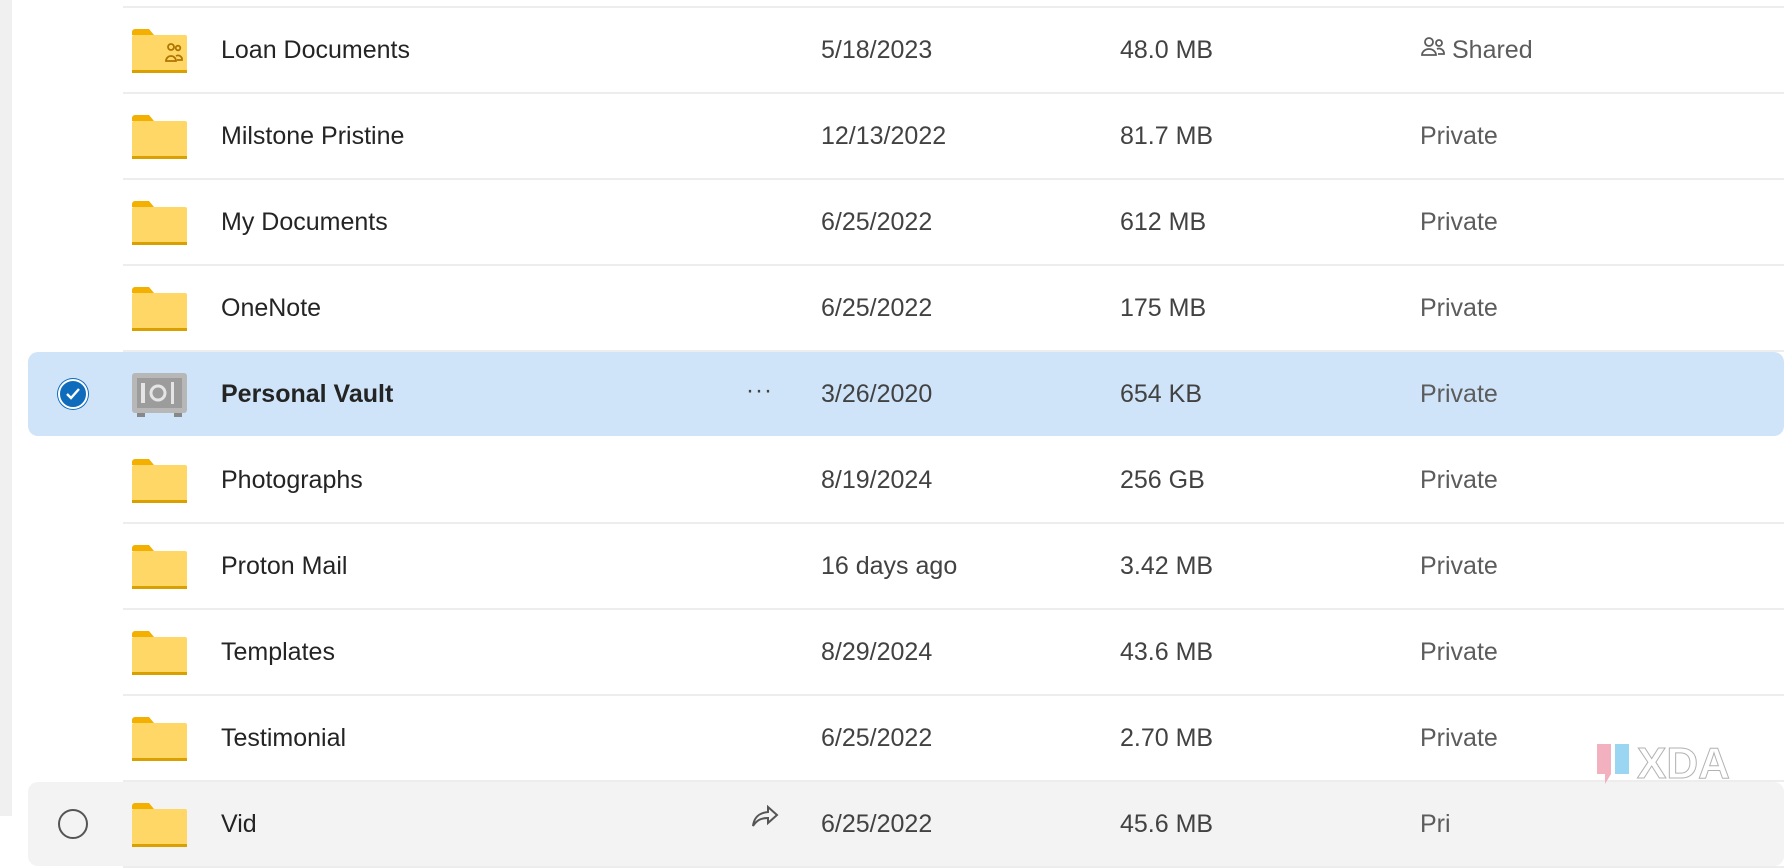  What do you see at coordinates (877, 480) in the screenshot?
I see `modified-date: 8/19/2024` at bounding box center [877, 480].